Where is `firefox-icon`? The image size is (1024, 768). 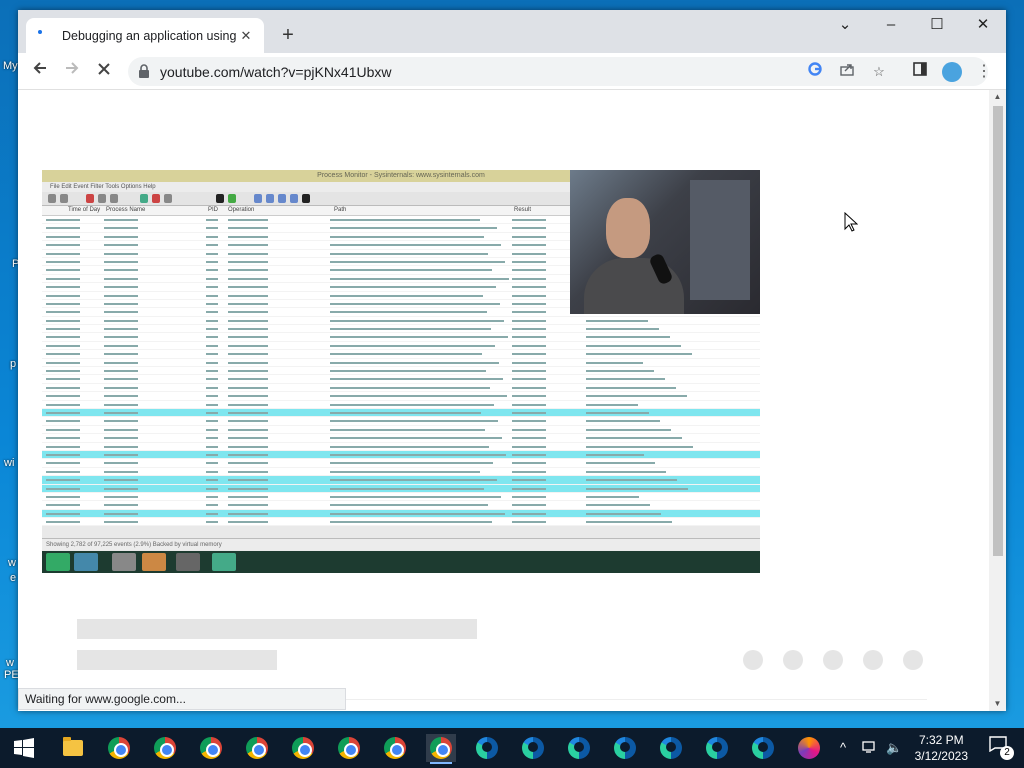 firefox-icon is located at coordinates (809, 748).